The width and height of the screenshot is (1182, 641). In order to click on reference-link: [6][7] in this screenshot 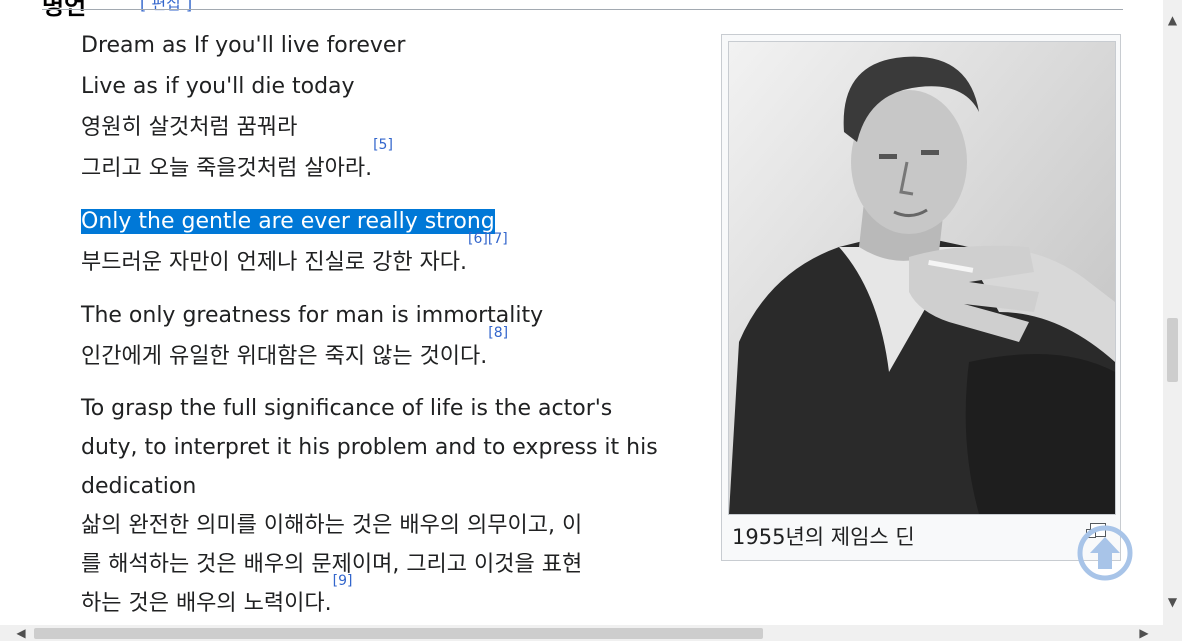, I will do `click(488, 239)`.